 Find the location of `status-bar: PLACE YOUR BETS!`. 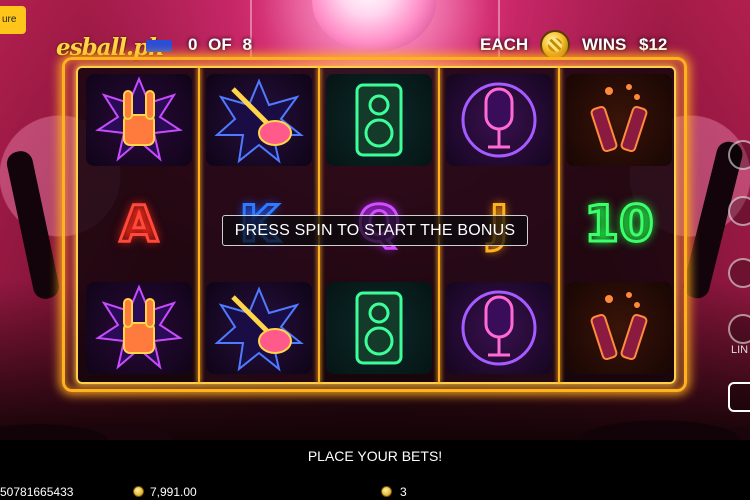

status-bar: PLACE YOUR BETS! is located at coordinates (375, 456).